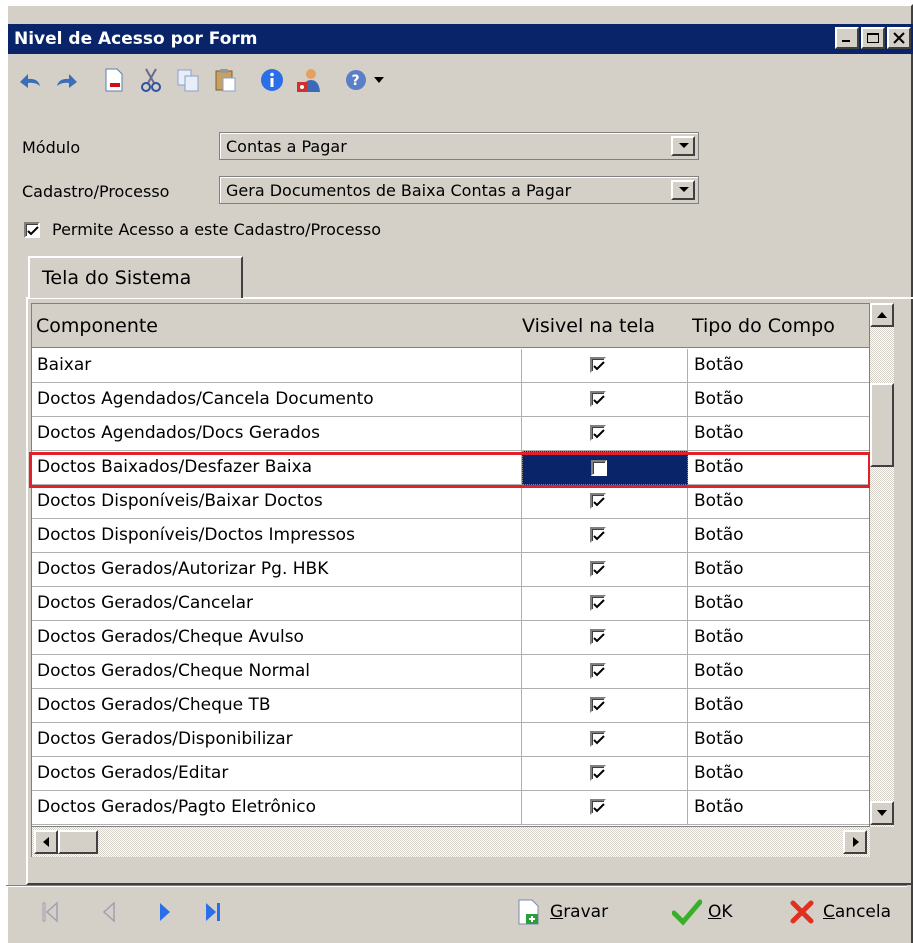 The width and height of the screenshot is (913, 943). What do you see at coordinates (67, 80) in the screenshot?
I see `redo-icon` at bounding box center [67, 80].